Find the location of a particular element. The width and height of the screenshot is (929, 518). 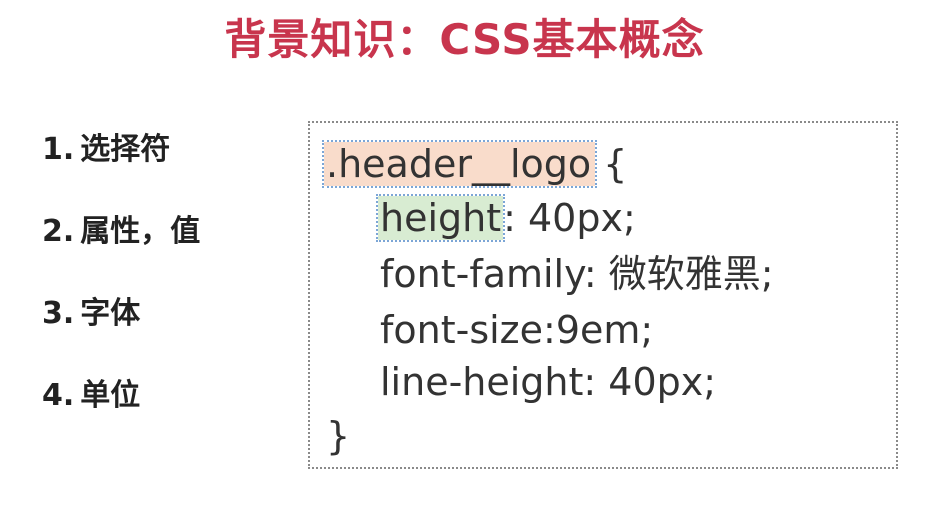

declaration-property: line-height is located at coordinates (482, 382).